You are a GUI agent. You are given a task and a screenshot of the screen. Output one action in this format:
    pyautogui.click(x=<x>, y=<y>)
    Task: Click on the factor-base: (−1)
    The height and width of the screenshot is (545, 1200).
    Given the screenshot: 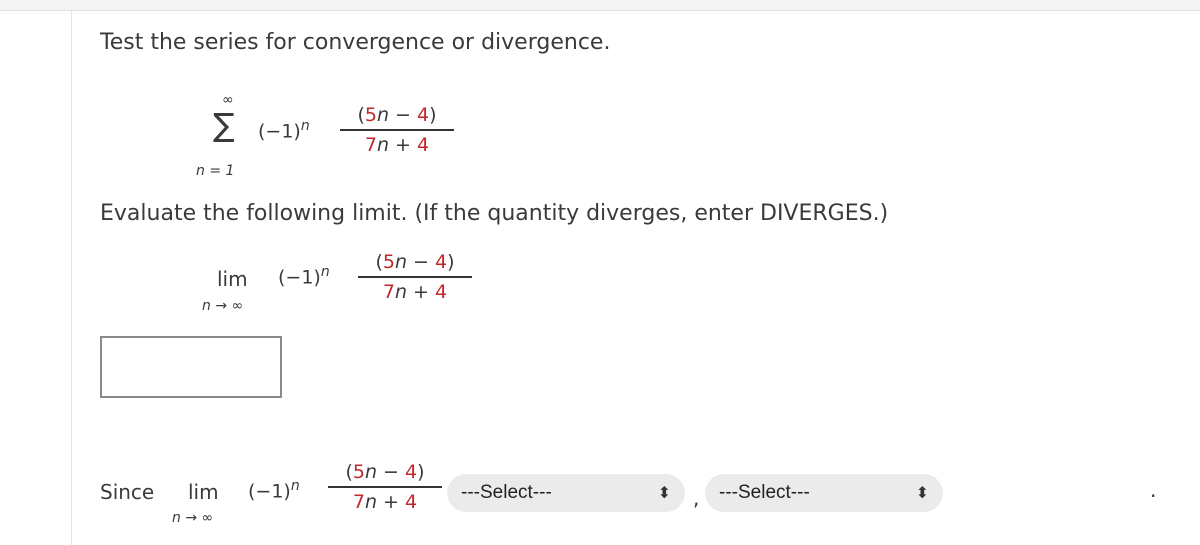 What is the action you would take?
    pyautogui.click(x=279, y=131)
    